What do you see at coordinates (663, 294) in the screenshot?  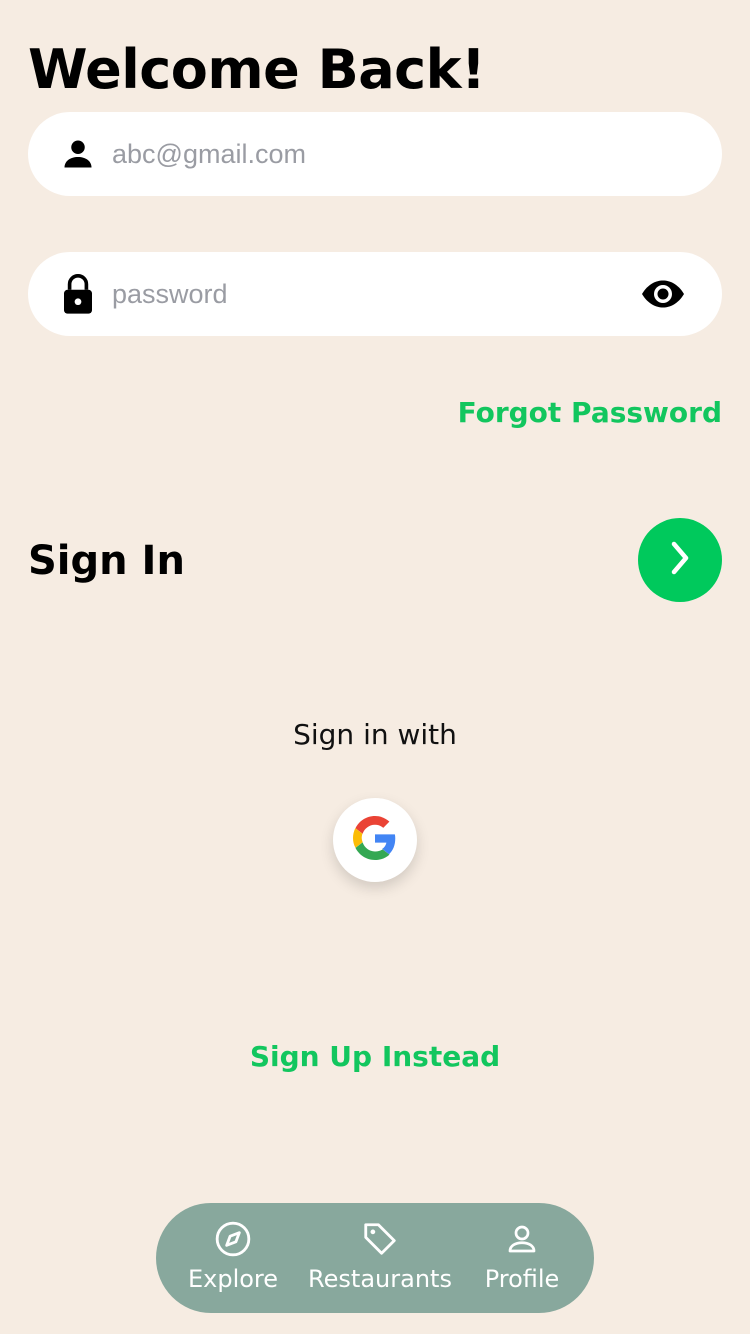 I see `eye-icon` at bounding box center [663, 294].